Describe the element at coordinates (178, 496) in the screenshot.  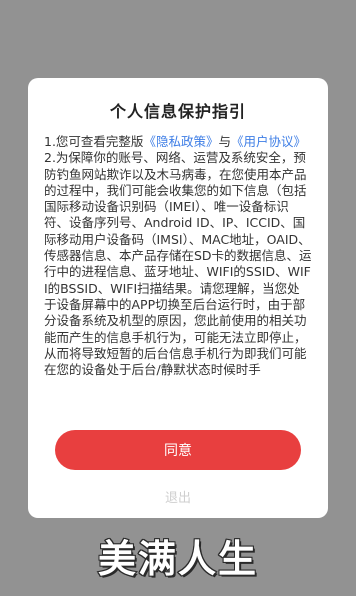
I see `exit-button: 退出` at that location.